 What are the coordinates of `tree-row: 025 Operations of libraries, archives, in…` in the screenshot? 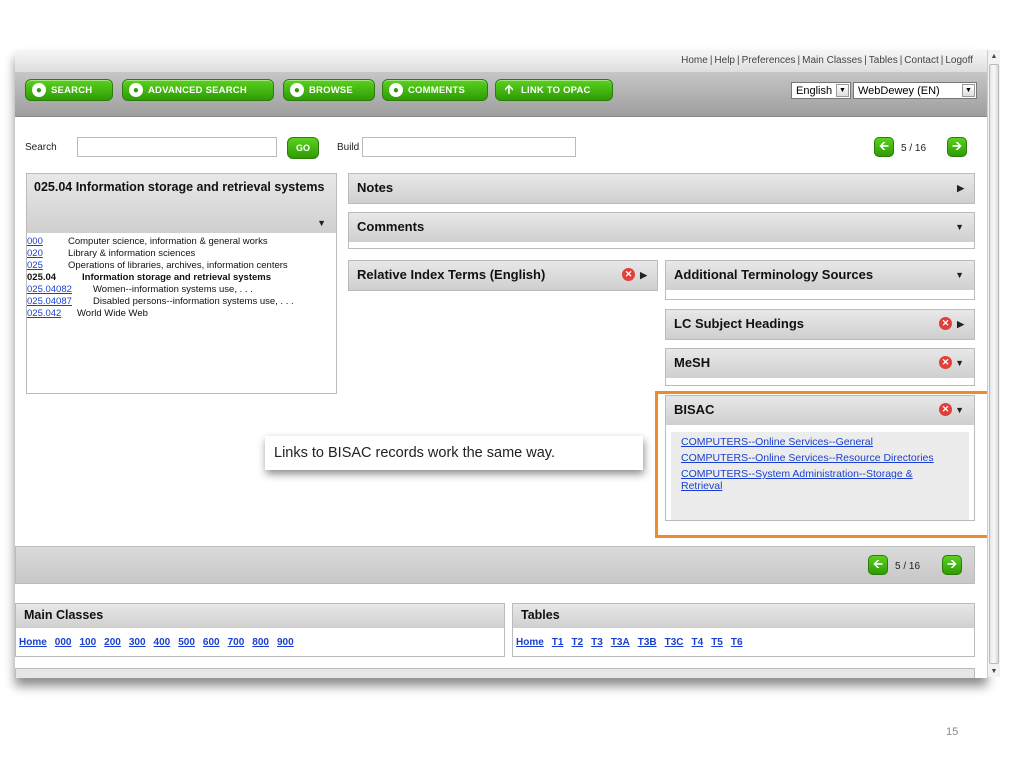 It's located at (188, 265).